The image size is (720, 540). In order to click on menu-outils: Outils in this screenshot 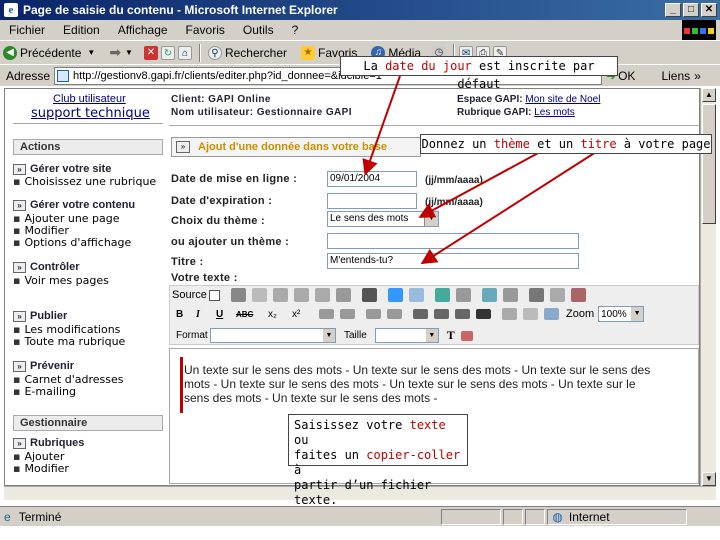, I will do `click(258, 30)`.